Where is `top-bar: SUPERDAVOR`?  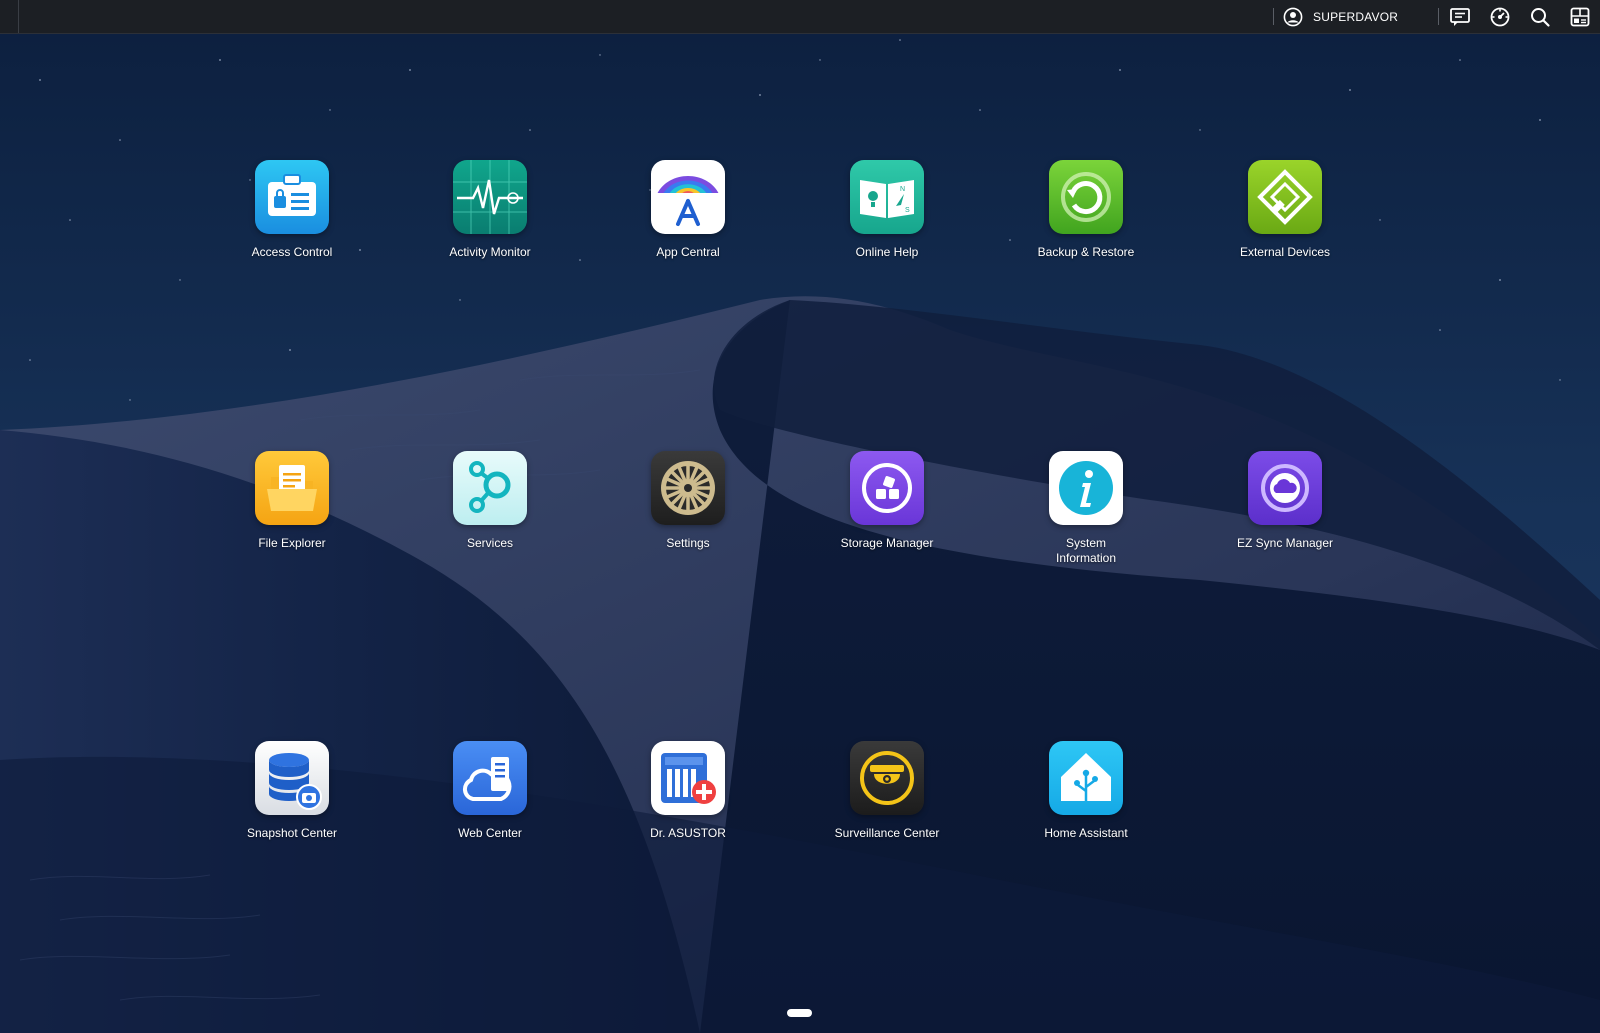
top-bar: SUPERDAVOR is located at coordinates (800, 17).